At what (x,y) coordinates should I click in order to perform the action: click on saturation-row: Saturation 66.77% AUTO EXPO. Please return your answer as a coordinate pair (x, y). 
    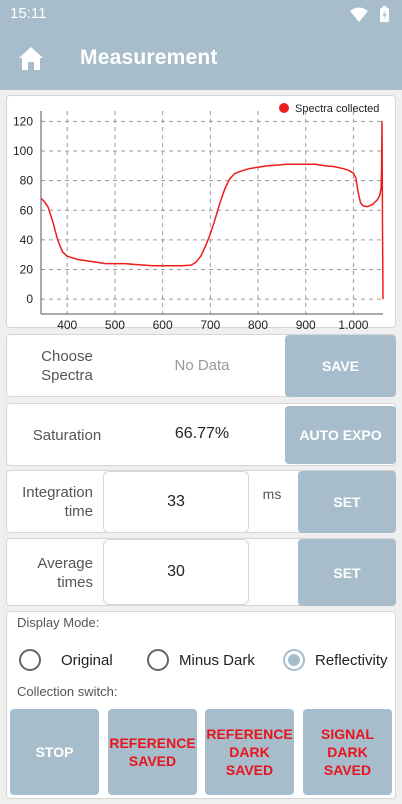
    Looking at the image, I should click on (201, 434).